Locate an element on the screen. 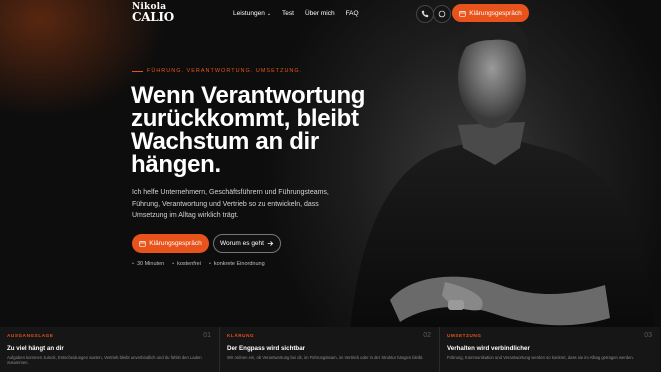 This screenshot has width=661, height=372. header-cta-button: Klärungsgespräch is located at coordinates (490, 13).